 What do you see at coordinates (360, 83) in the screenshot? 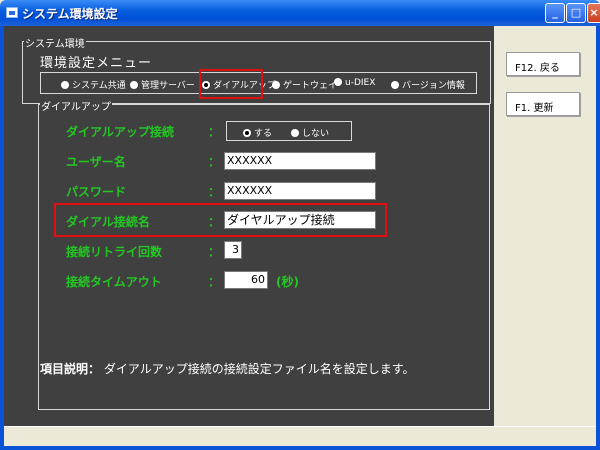
I see `tab-label: u-DIEX` at bounding box center [360, 83].